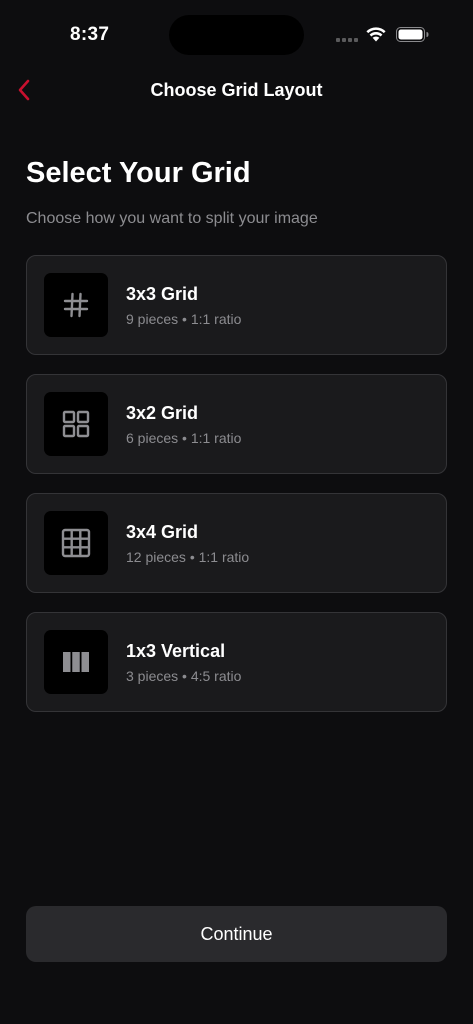 The width and height of the screenshot is (473, 1024). I want to click on nav-title: Choose Grid Layout, so click(236, 90).